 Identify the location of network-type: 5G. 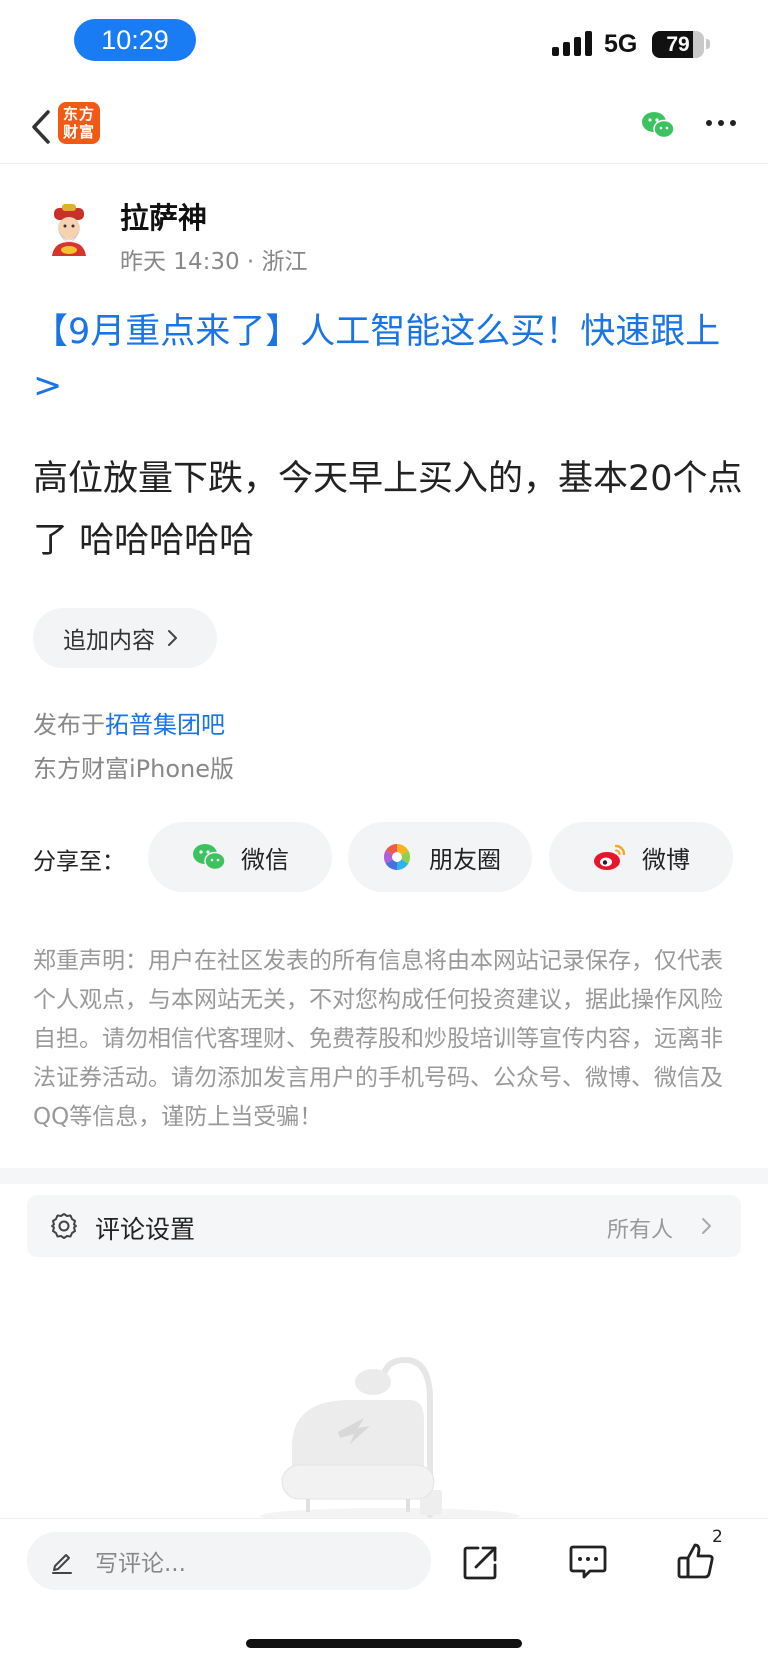
(621, 44).